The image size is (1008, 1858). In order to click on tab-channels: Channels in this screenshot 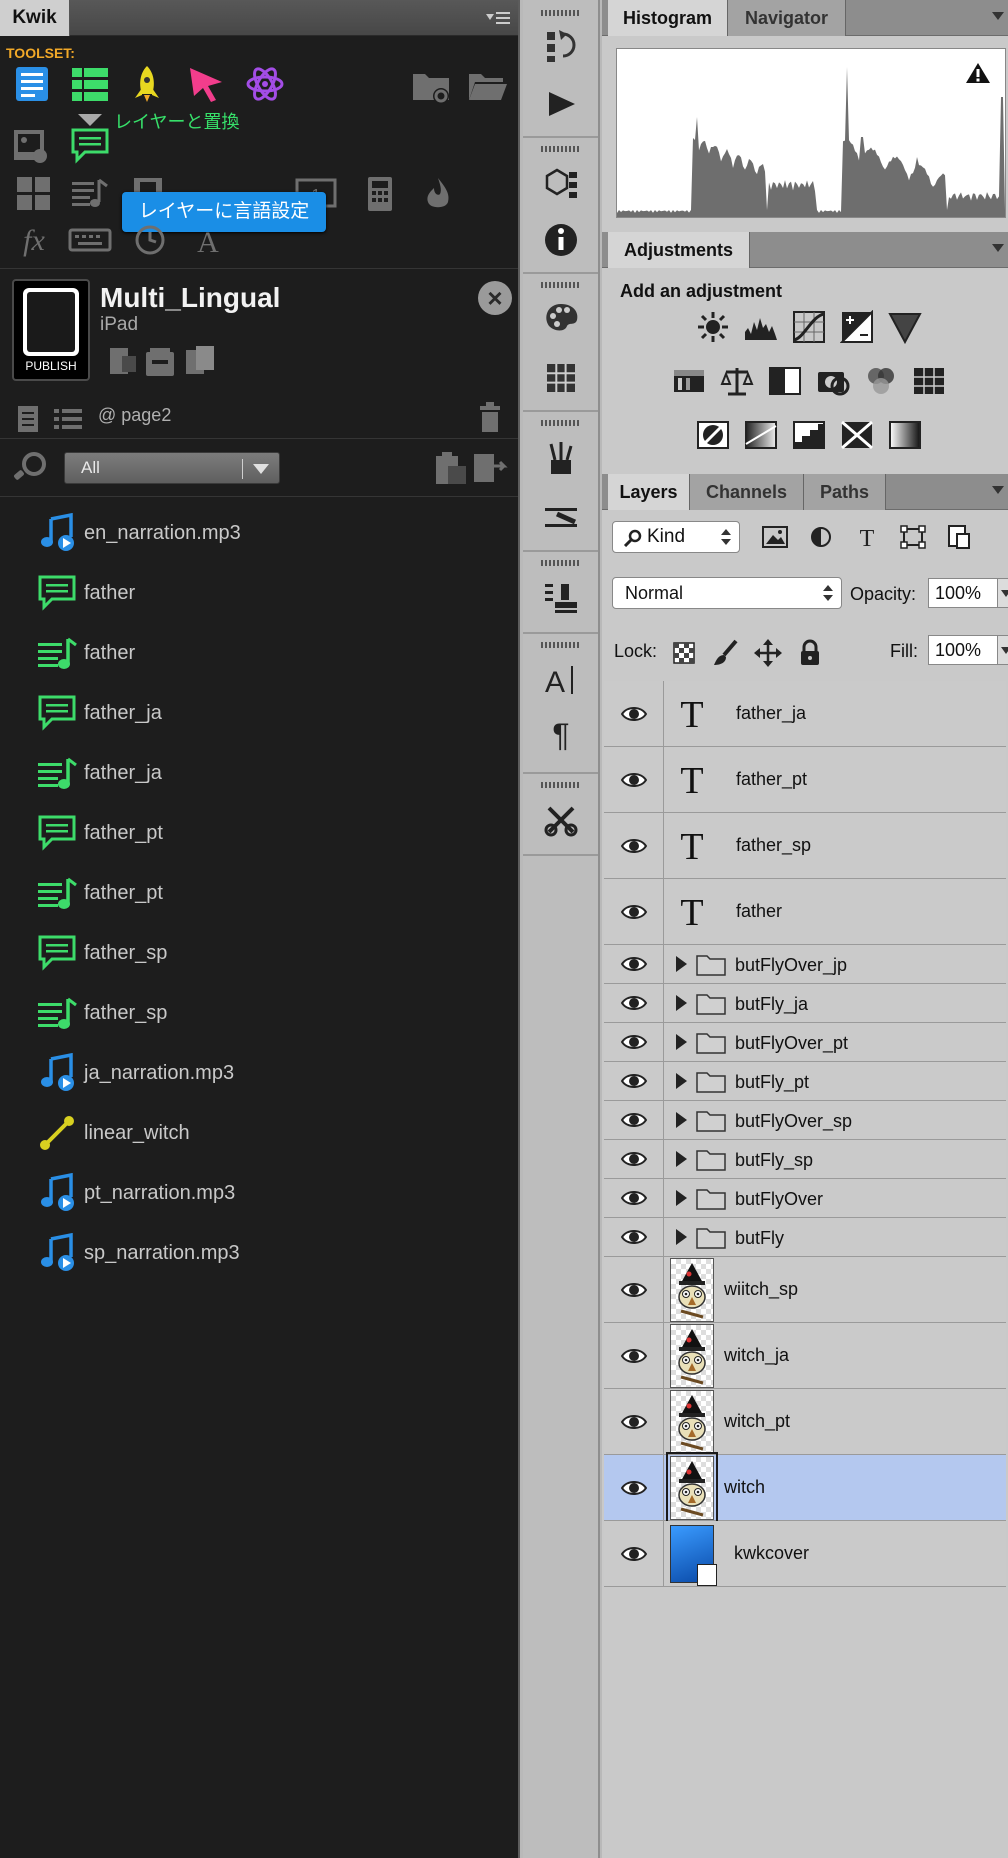, I will do `click(747, 492)`.